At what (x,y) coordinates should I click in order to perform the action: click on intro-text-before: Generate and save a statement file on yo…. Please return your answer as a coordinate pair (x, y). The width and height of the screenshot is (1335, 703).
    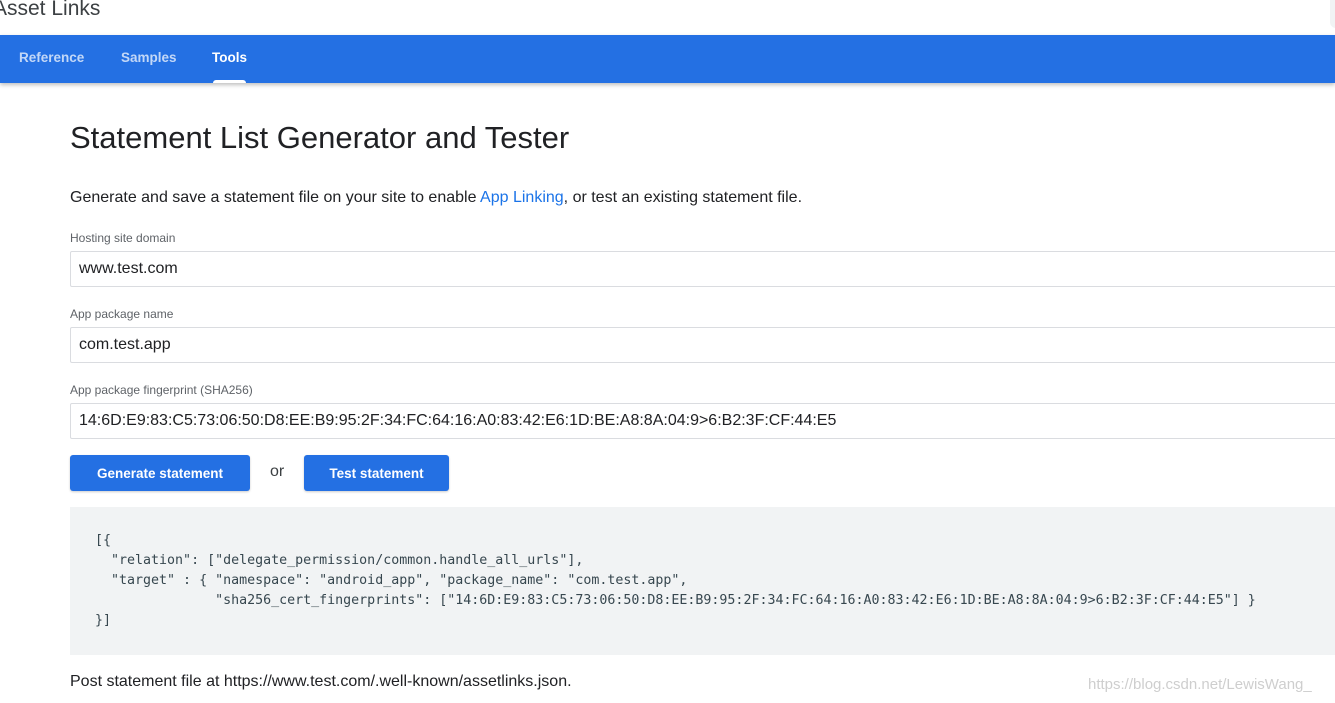
    Looking at the image, I should click on (275, 197).